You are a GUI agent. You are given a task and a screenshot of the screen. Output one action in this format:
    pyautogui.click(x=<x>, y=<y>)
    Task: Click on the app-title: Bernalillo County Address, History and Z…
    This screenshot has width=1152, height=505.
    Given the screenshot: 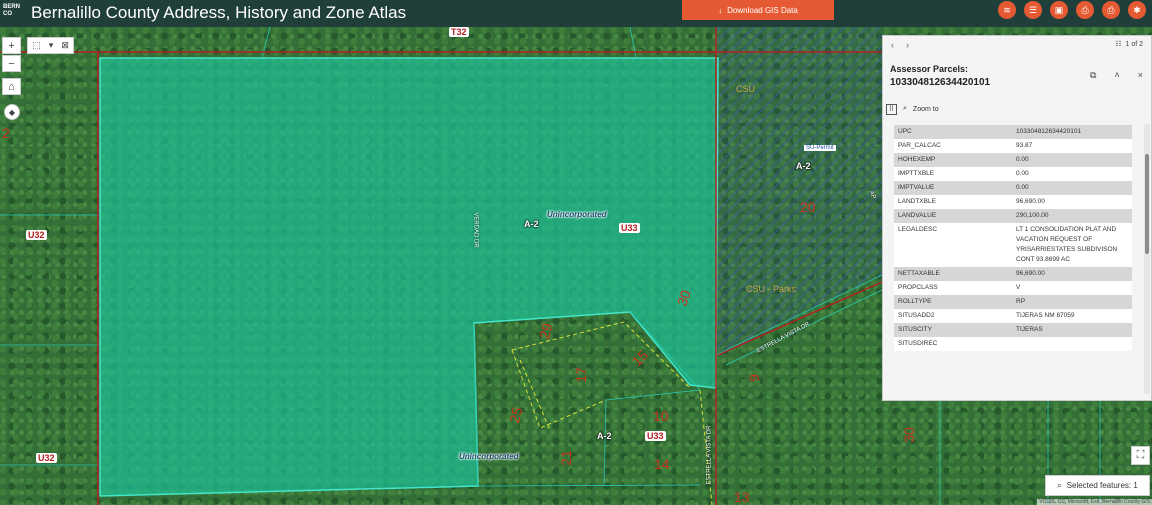 What is the action you would take?
    pyautogui.click(x=219, y=12)
    